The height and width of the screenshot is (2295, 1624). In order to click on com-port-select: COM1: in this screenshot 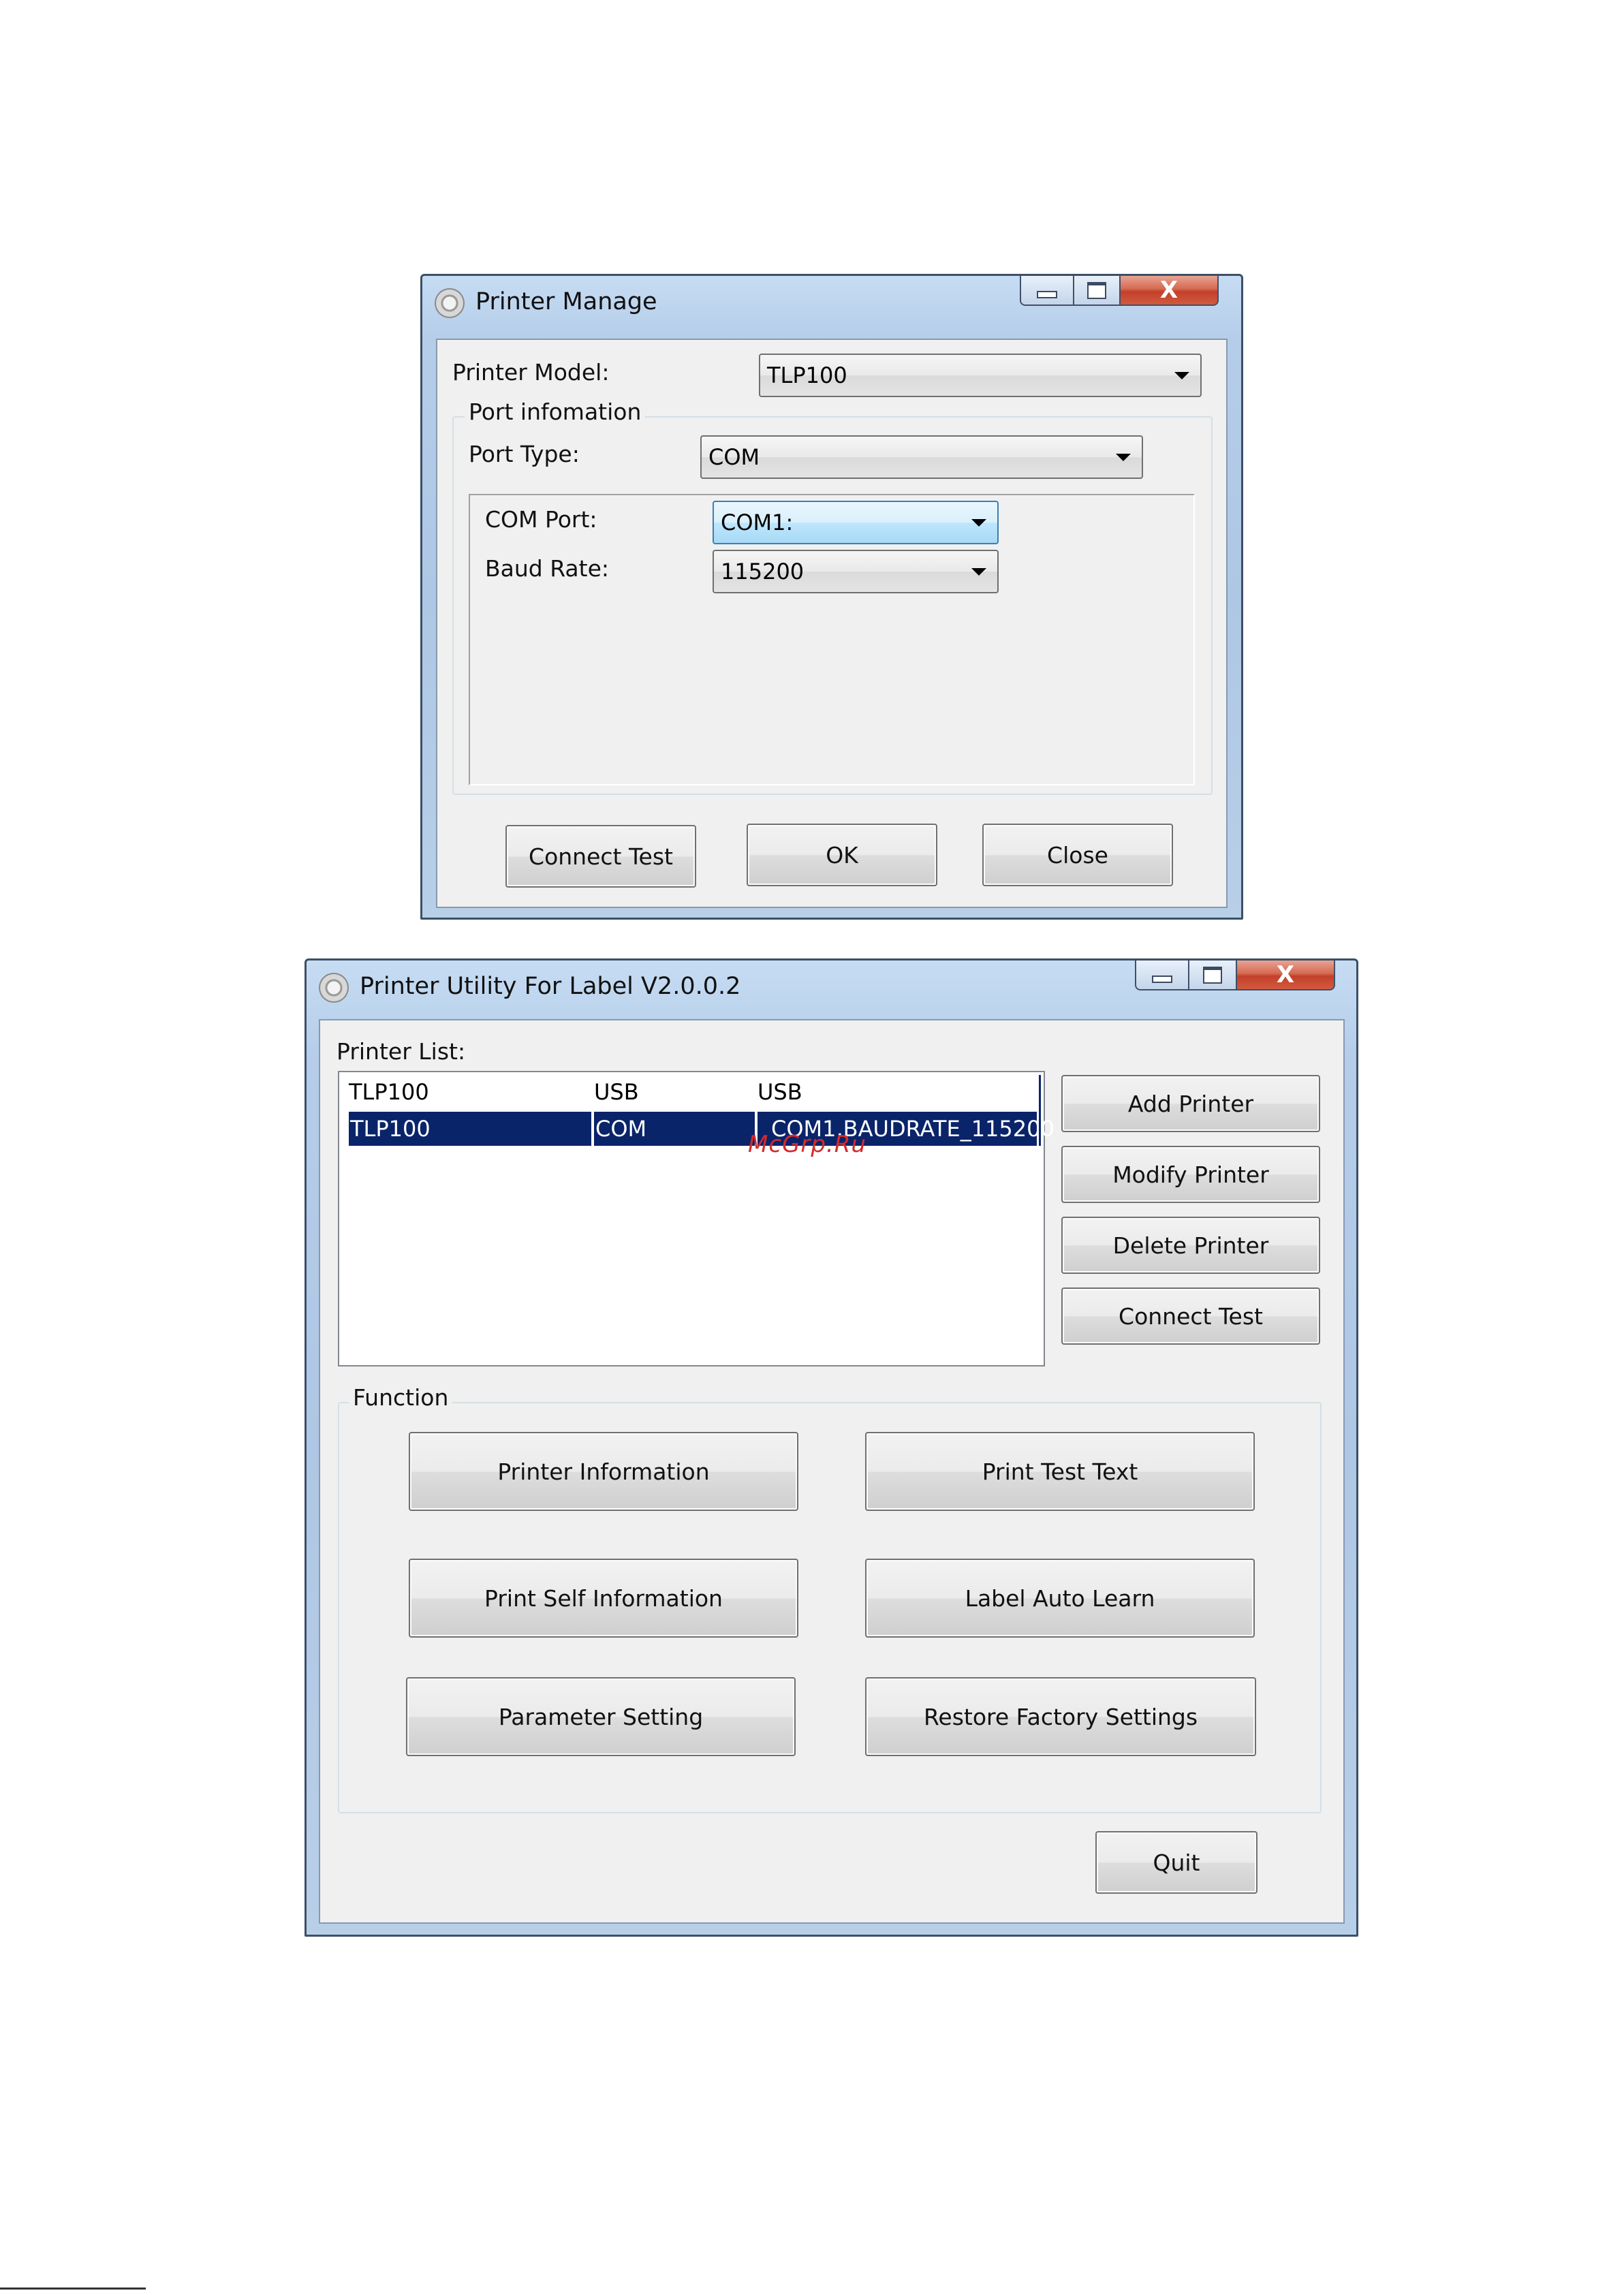, I will do `click(856, 522)`.